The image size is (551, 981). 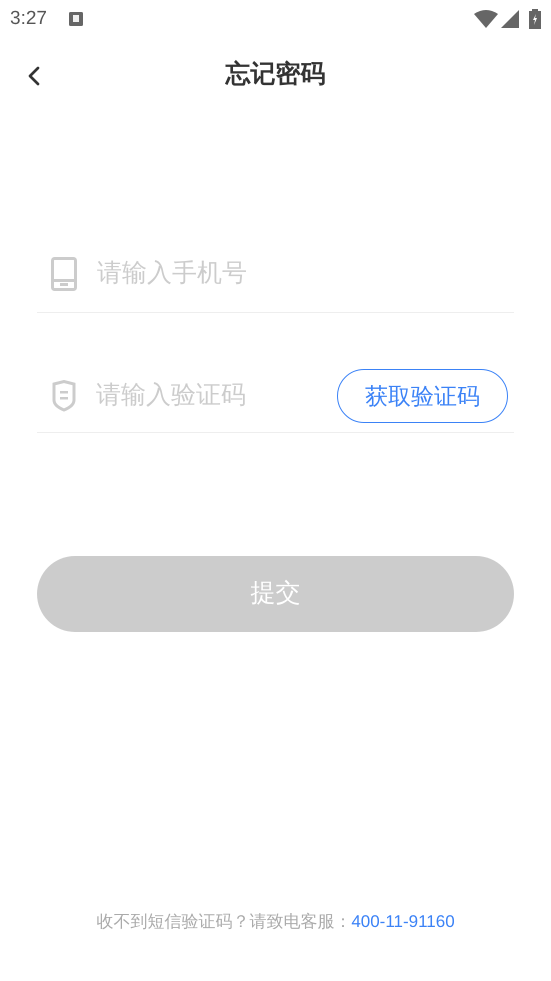 I want to click on status-time: 3:27, so click(x=28, y=18).